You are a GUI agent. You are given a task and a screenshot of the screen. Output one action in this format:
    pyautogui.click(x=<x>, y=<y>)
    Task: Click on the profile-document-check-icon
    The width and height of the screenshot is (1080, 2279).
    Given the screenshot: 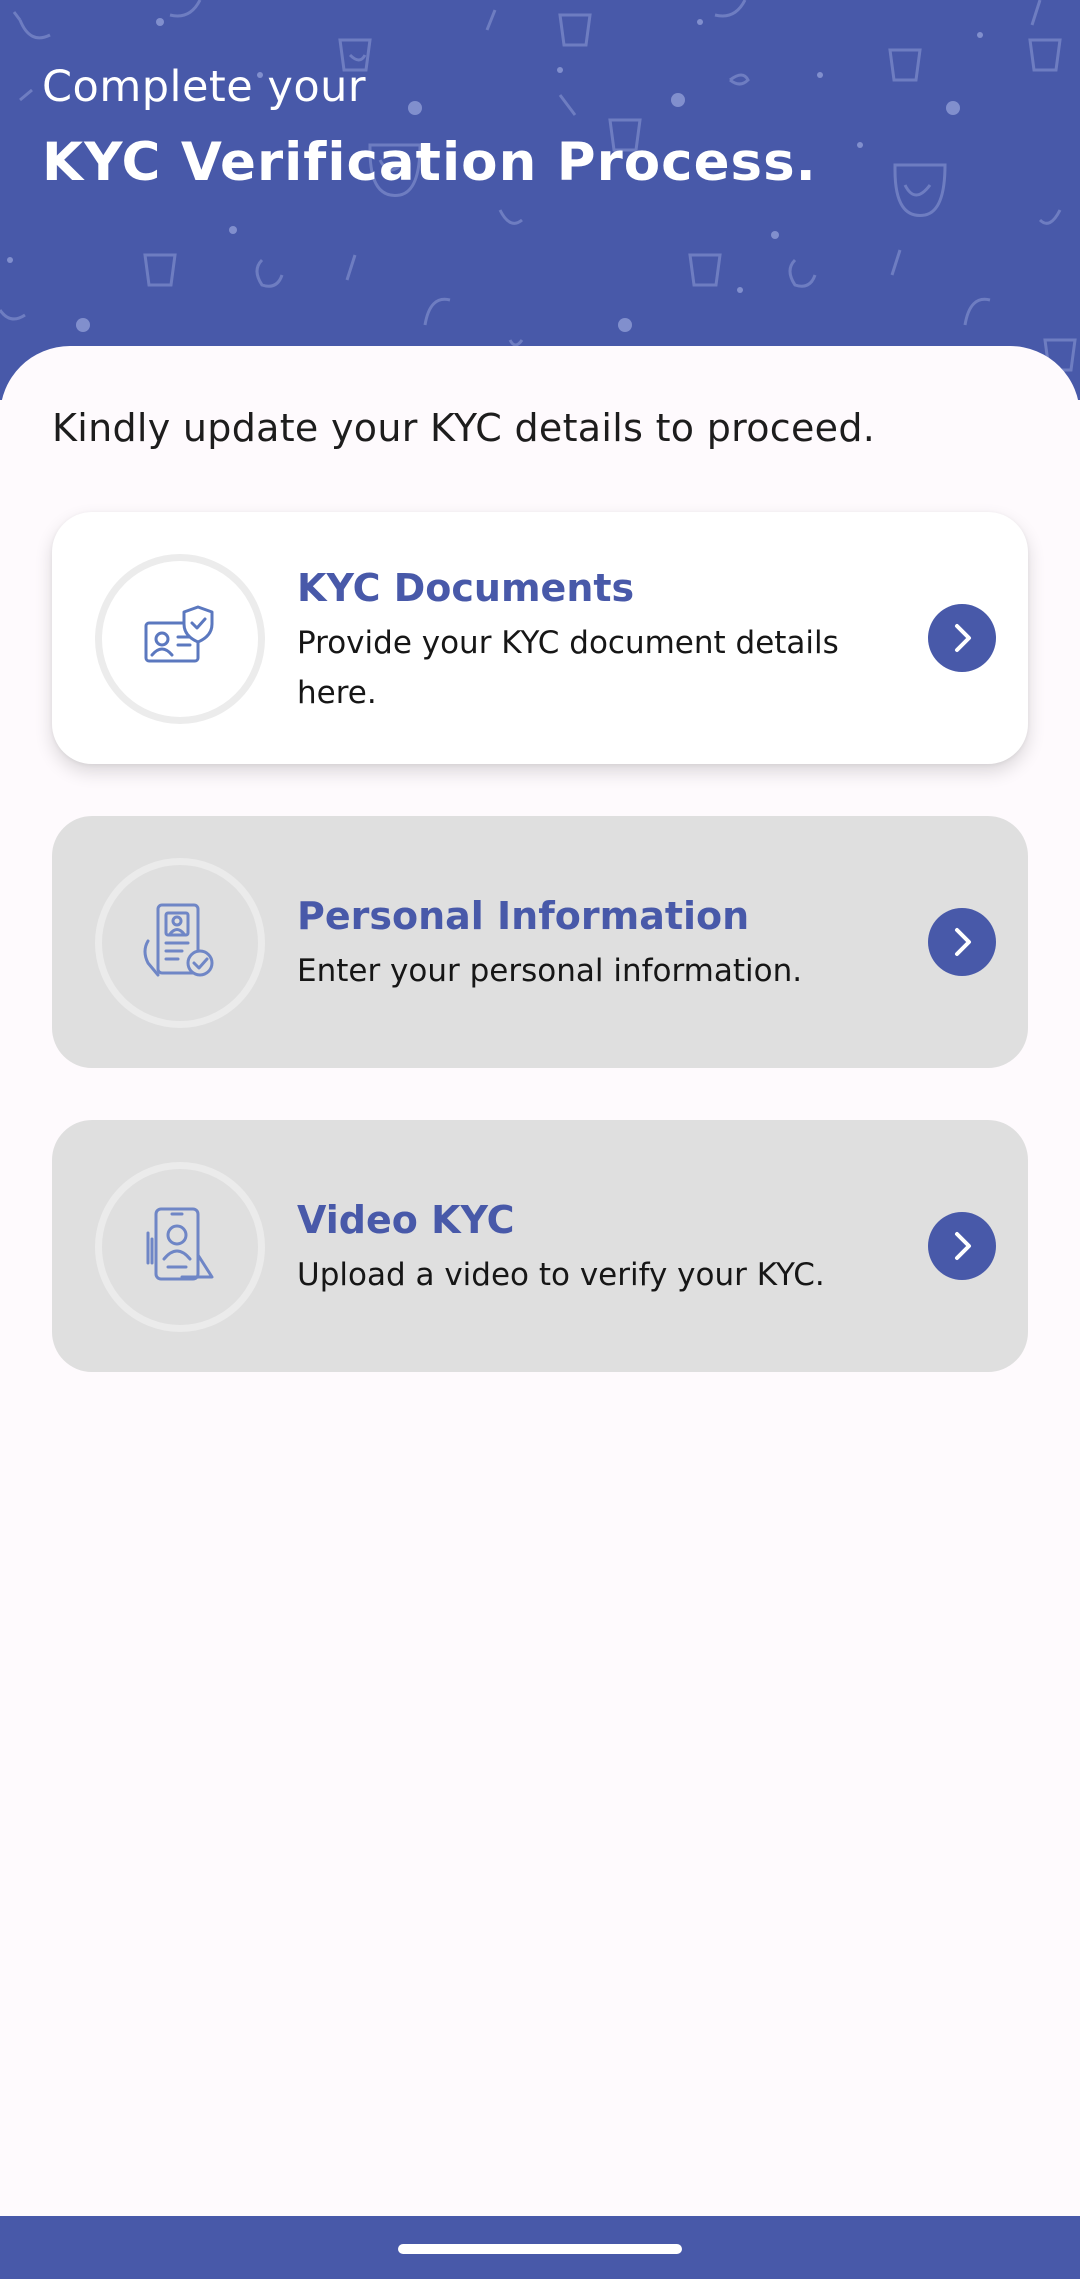 What is the action you would take?
    pyautogui.click(x=178, y=940)
    